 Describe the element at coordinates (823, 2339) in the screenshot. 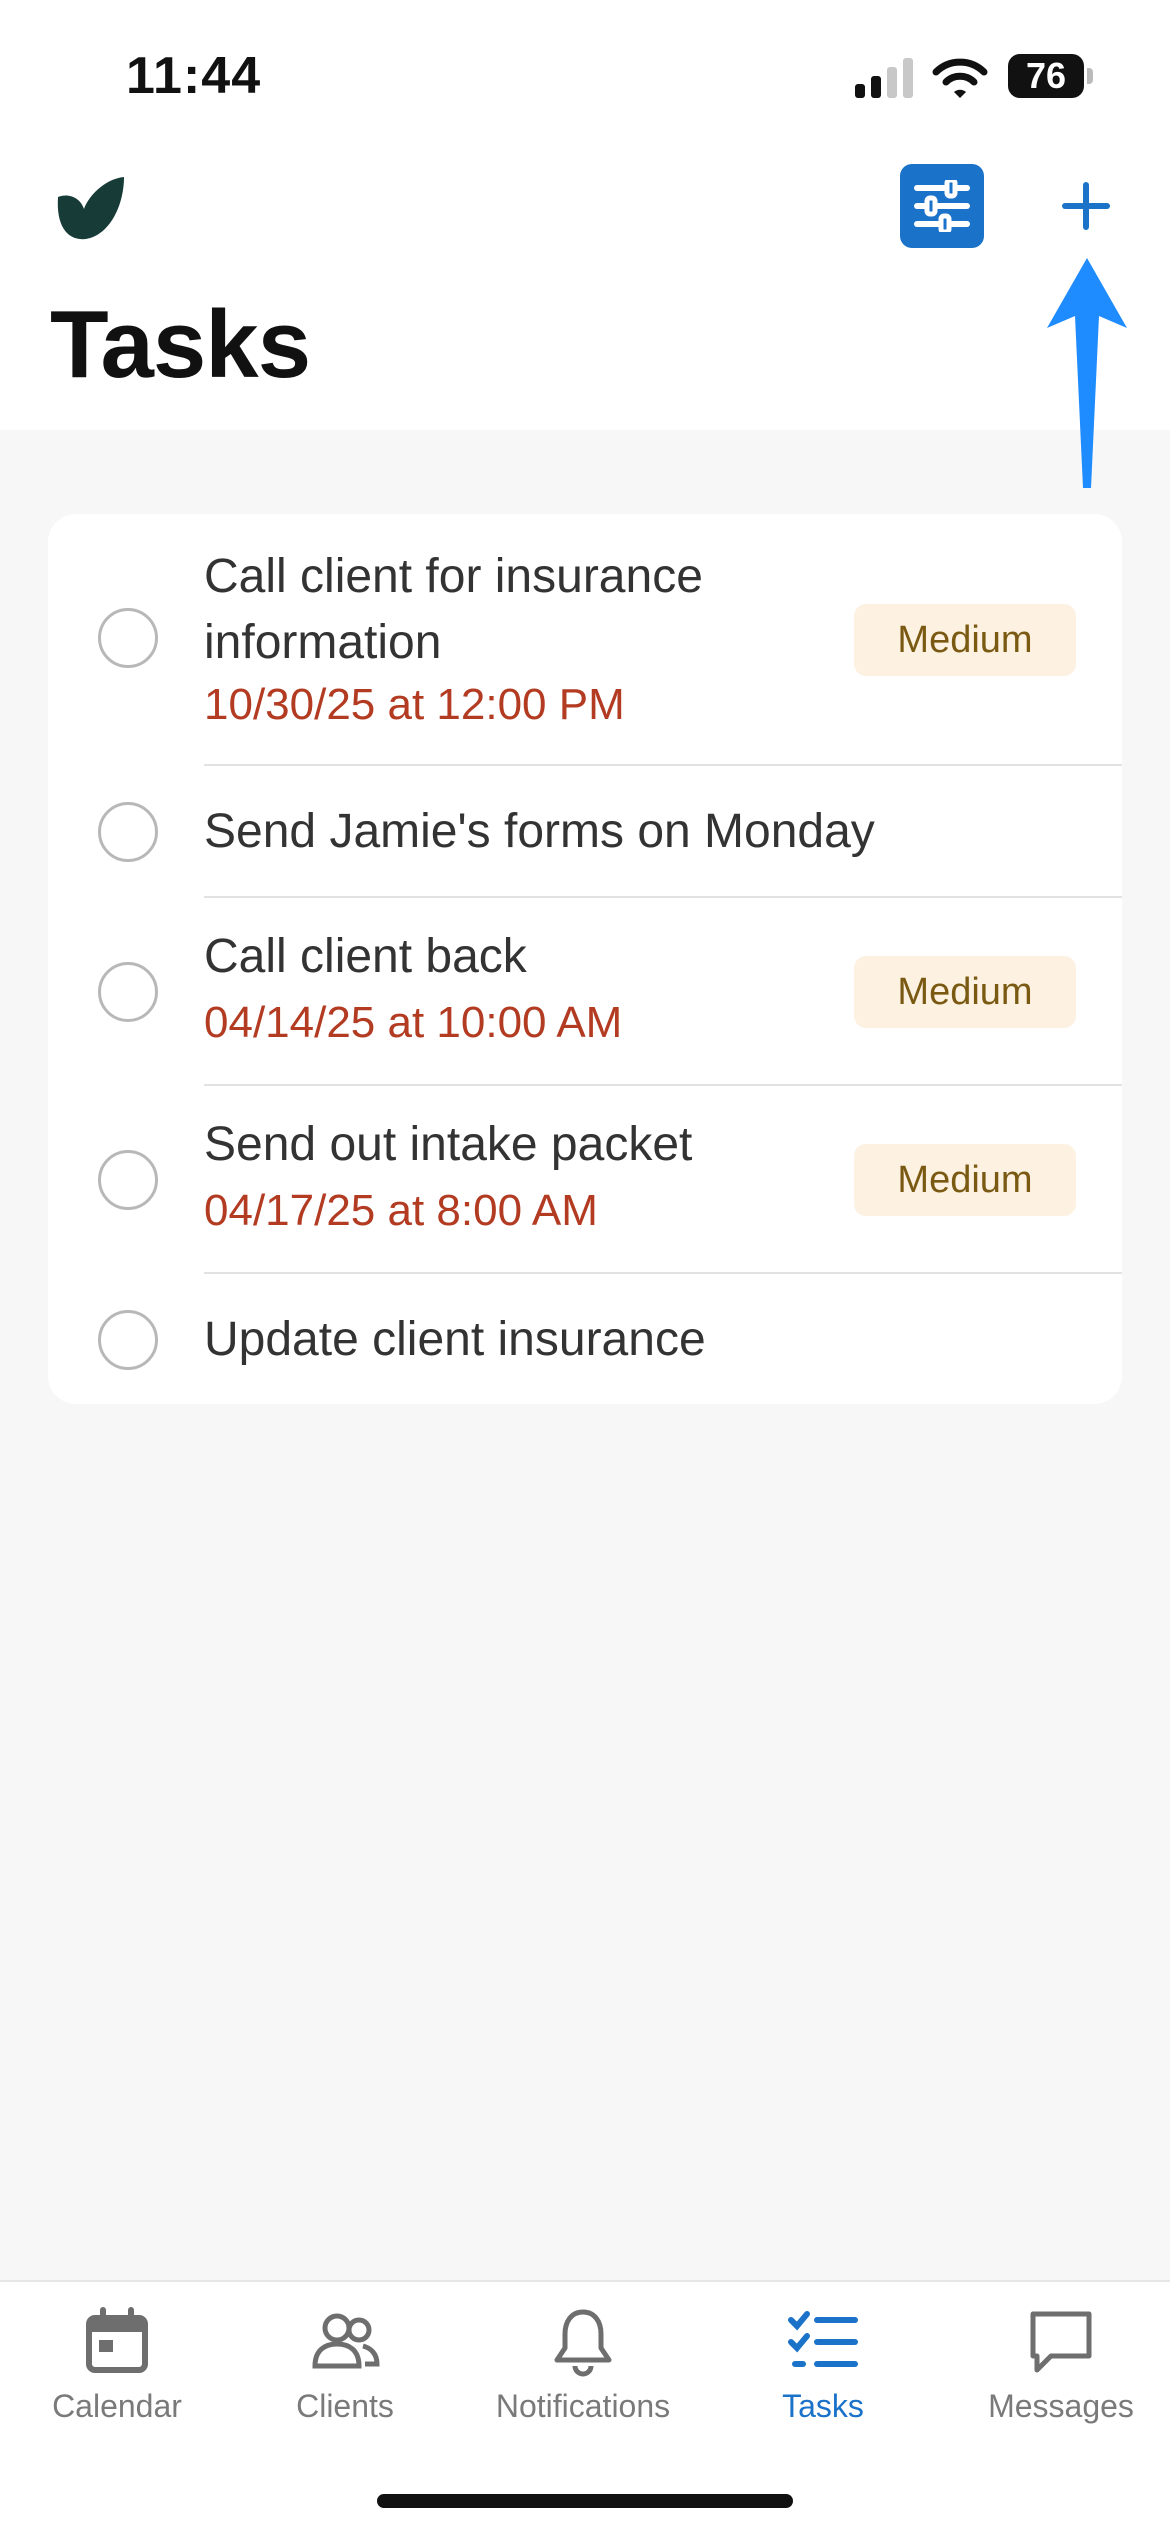

I see `tasks-icon` at that location.